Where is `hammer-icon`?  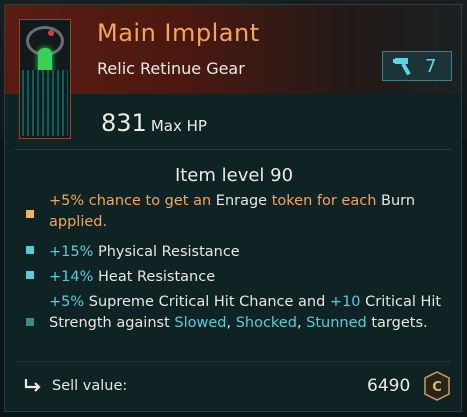 hammer-icon is located at coordinates (402, 67).